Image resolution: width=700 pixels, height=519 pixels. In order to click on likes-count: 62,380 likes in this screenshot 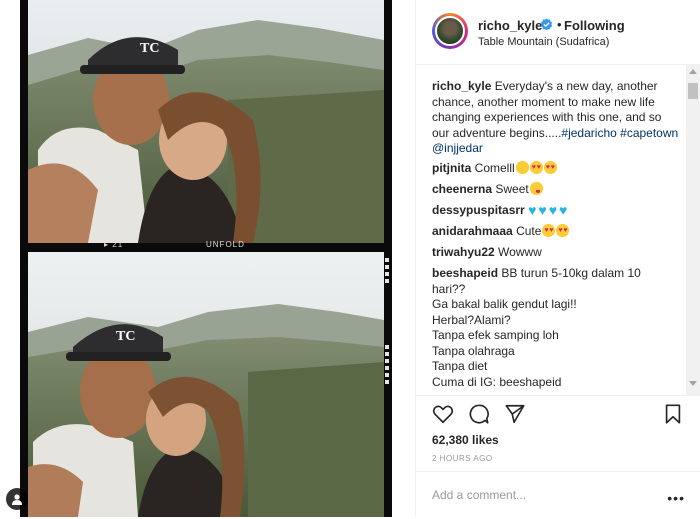, I will do `click(465, 440)`.